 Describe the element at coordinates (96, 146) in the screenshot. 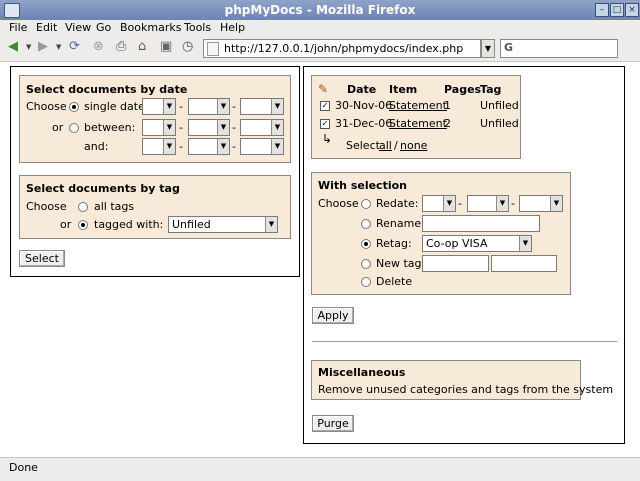

I see `and-label: and:` at that location.